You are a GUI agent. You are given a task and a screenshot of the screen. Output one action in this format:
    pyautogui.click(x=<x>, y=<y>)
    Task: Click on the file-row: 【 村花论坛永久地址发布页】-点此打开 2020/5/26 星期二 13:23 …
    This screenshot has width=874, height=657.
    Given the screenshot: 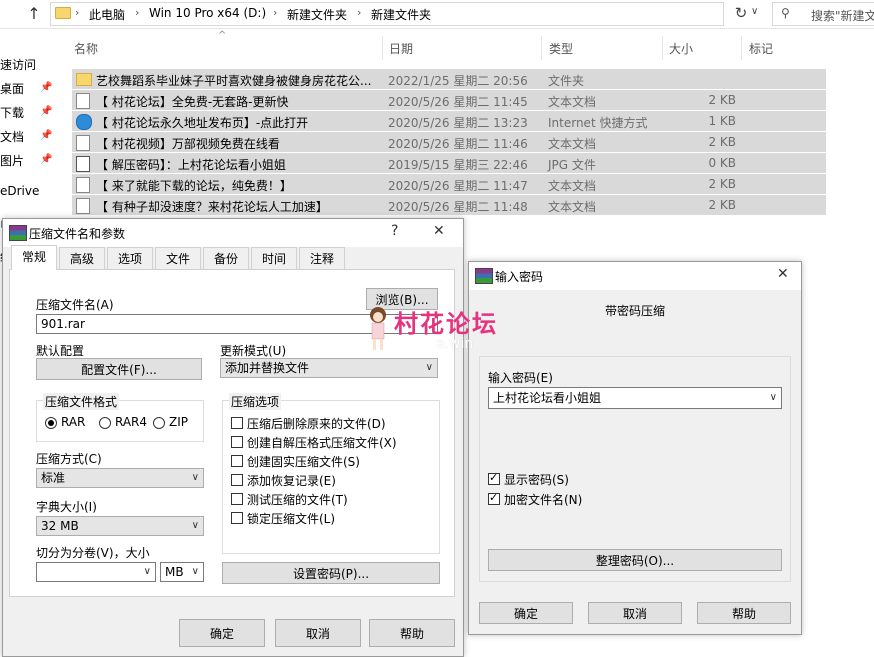 What is the action you would take?
    pyautogui.click(x=449, y=121)
    